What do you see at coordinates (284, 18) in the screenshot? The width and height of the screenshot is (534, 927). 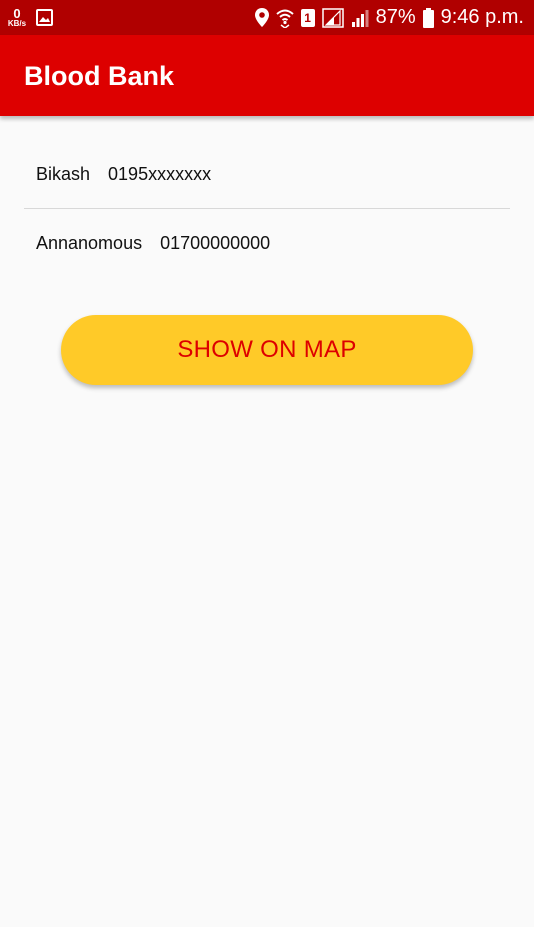 I see `wifi-icon` at bounding box center [284, 18].